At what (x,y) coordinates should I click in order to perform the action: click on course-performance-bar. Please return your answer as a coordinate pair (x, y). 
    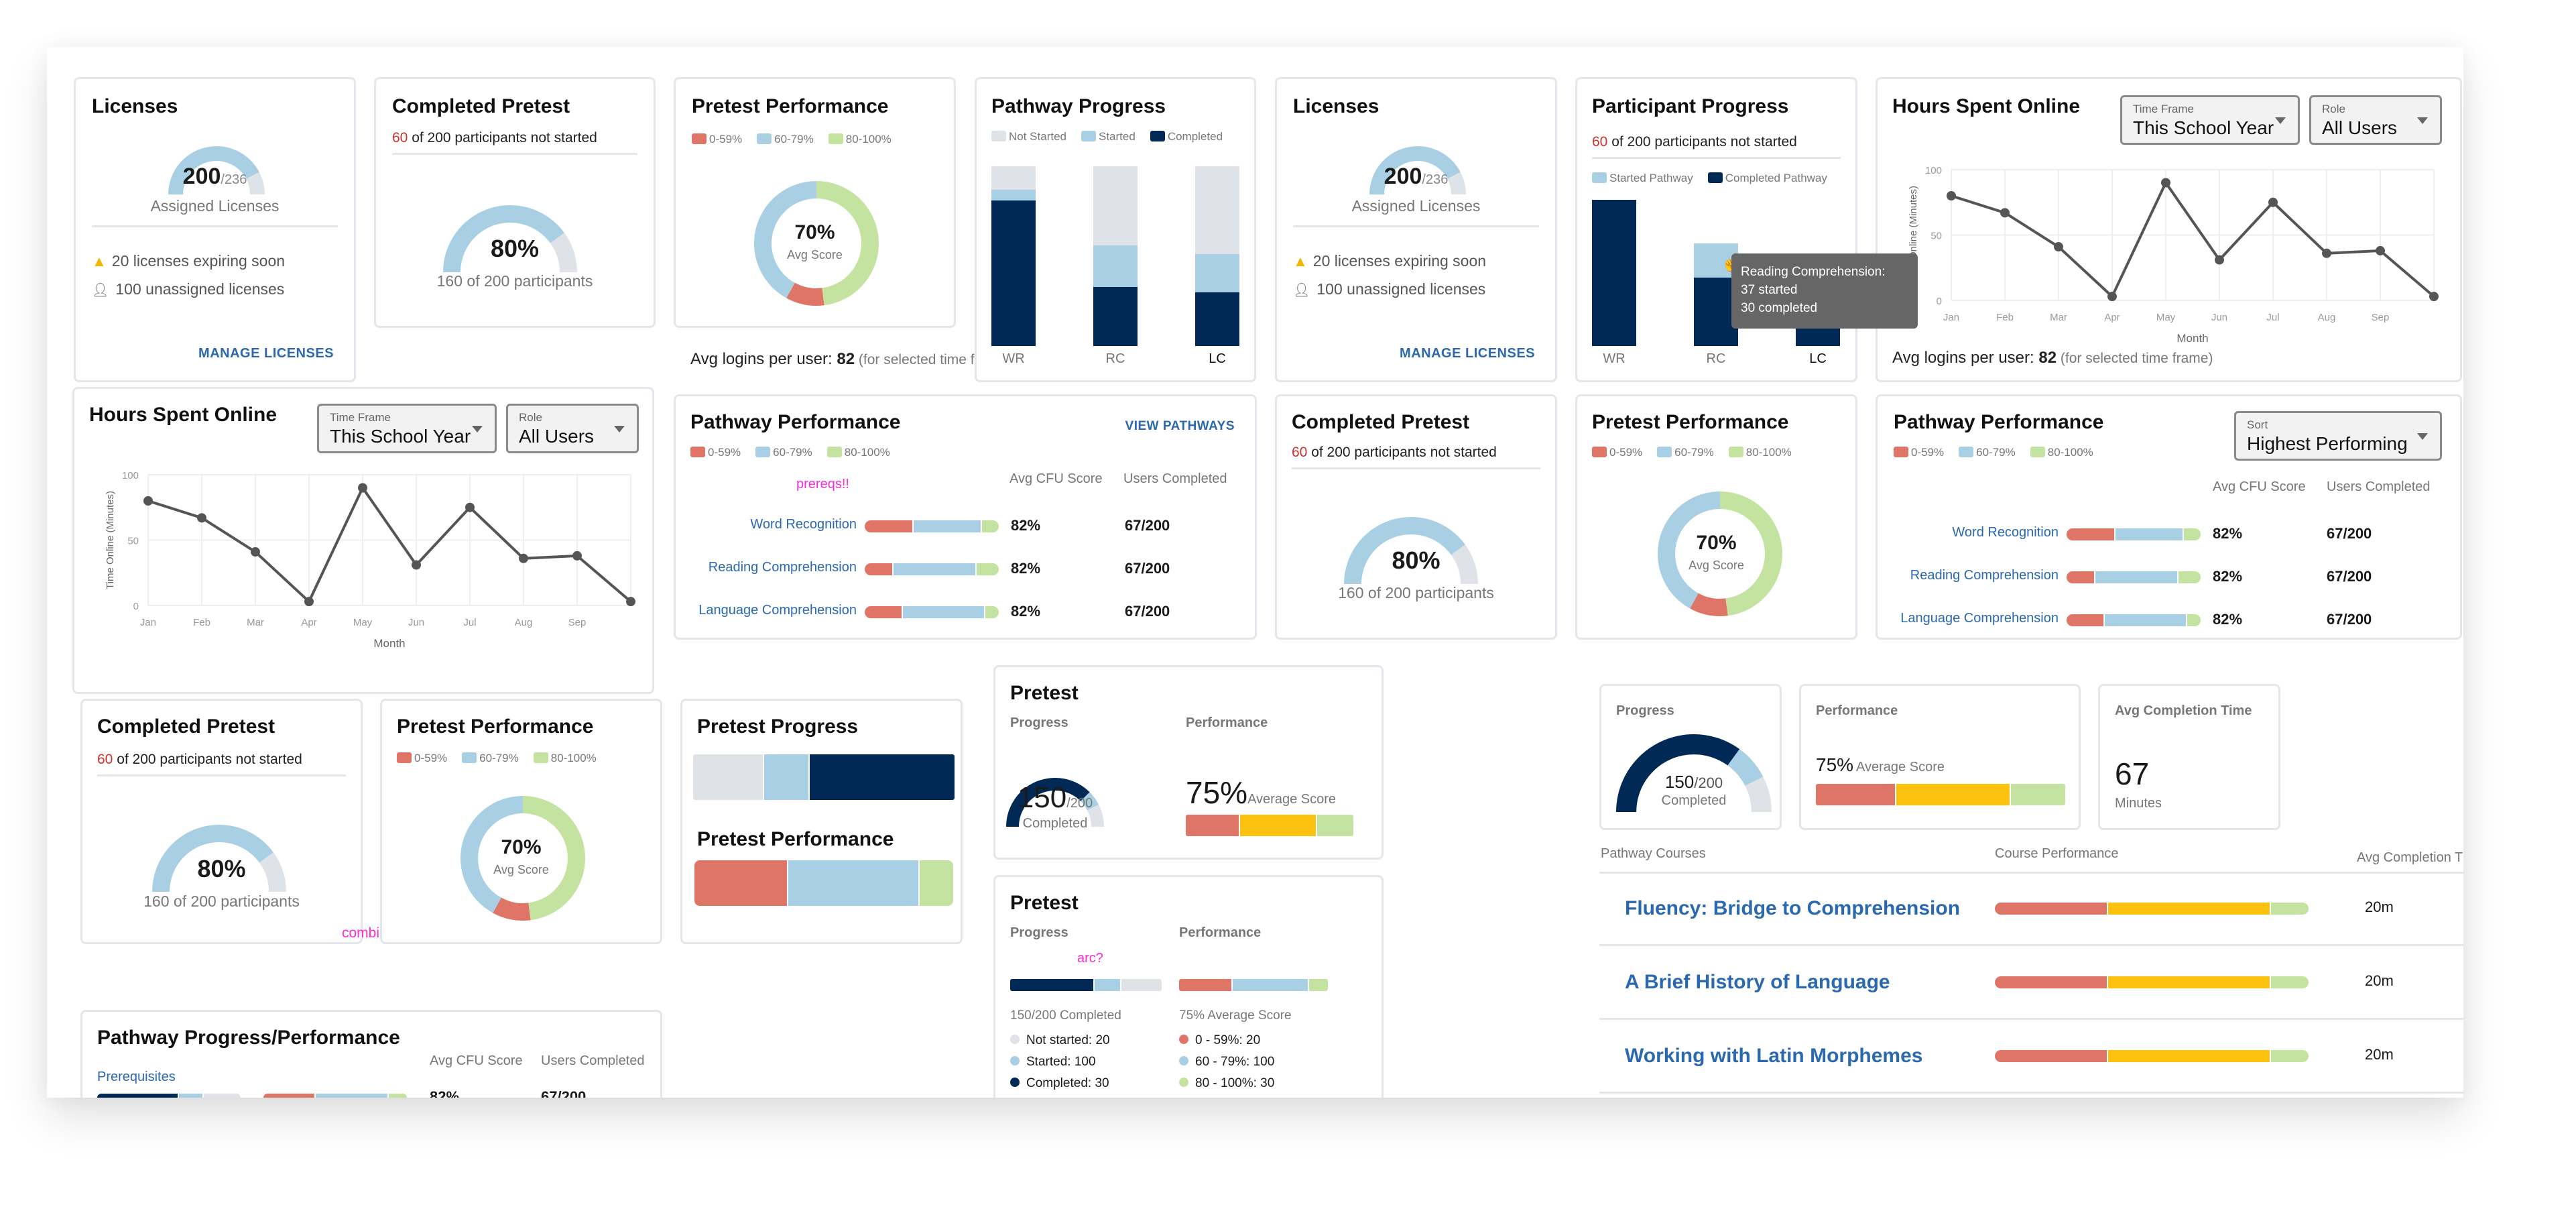
    Looking at the image, I should click on (2152, 1056).